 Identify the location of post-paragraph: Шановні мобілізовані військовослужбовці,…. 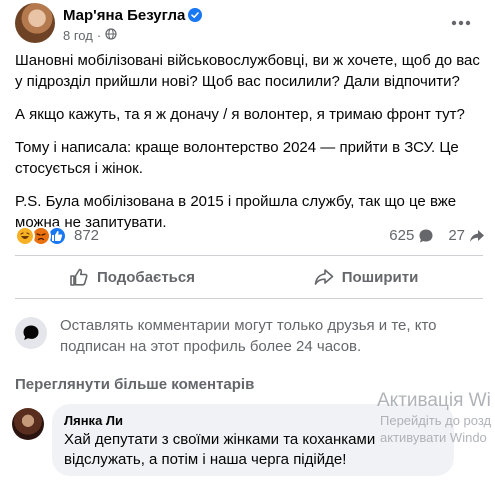
(247, 71).